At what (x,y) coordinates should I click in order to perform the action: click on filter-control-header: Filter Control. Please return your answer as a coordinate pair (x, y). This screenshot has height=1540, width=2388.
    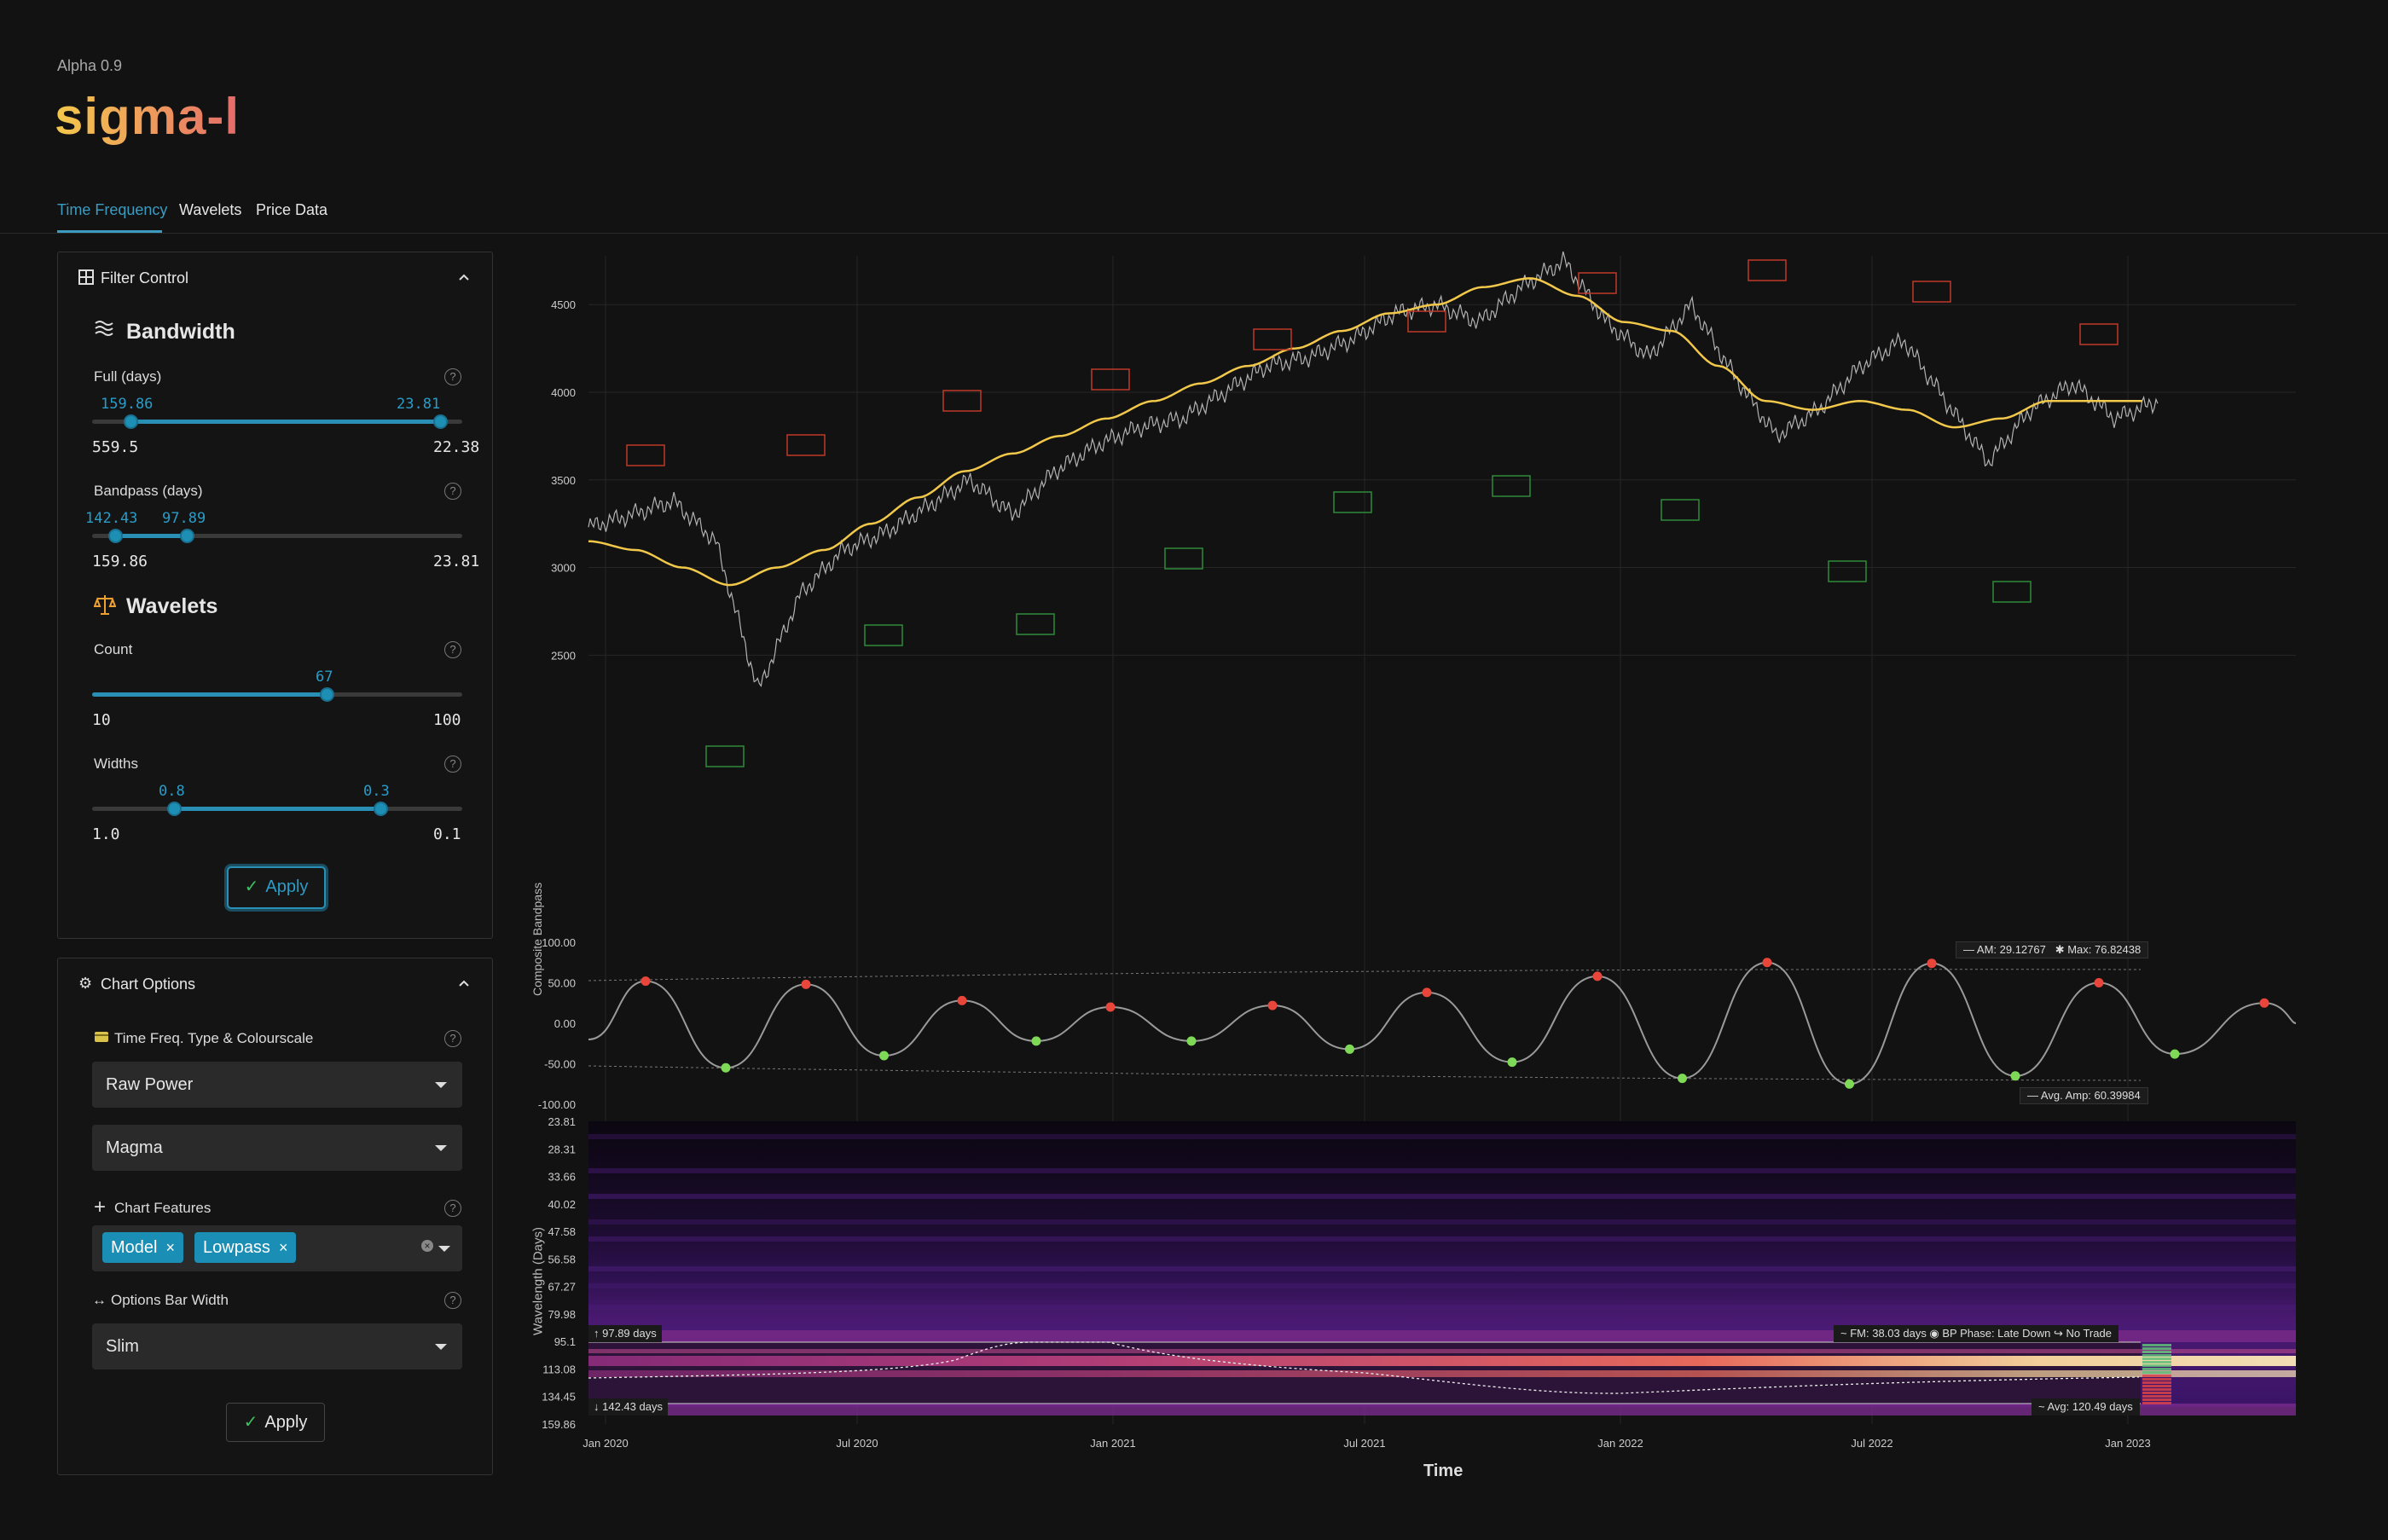
    Looking at the image, I should click on (275, 278).